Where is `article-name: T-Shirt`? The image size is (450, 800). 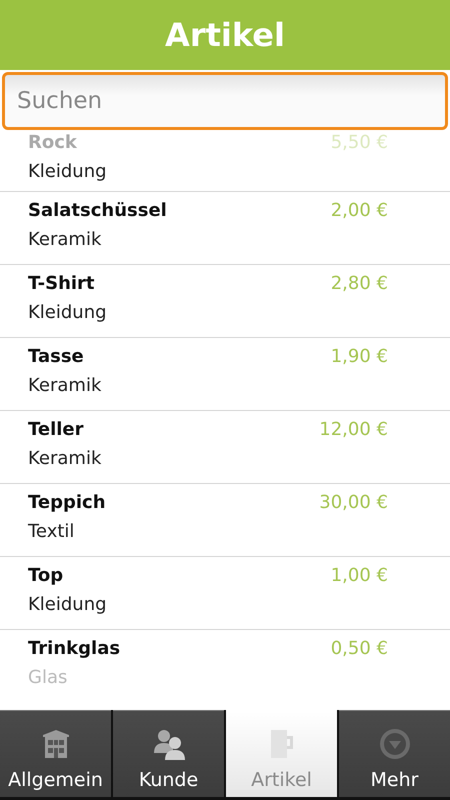 article-name: T-Shirt is located at coordinates (61, 283).